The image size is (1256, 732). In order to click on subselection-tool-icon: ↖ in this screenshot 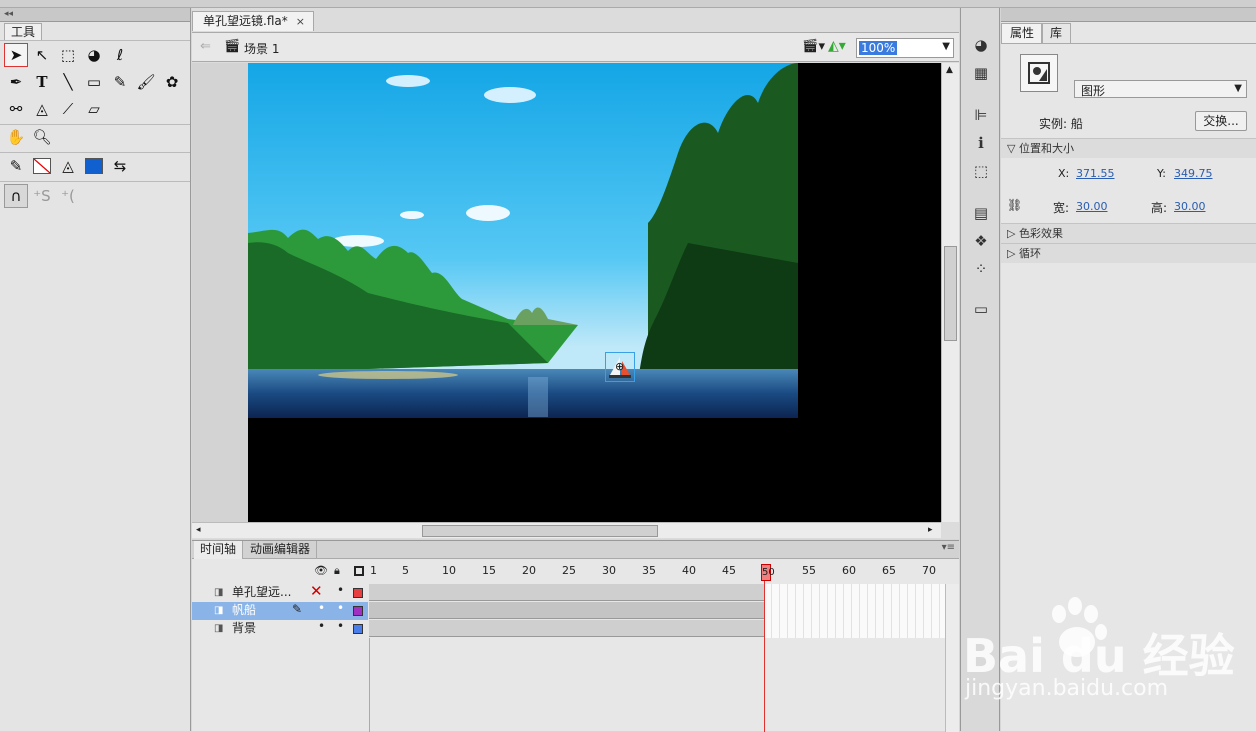, I will do `click(42, 55)`.